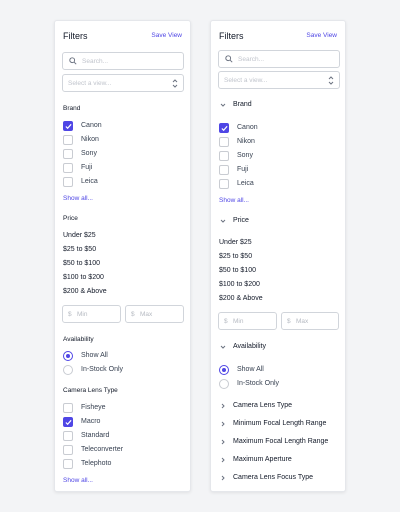 The image size is (400, 512). What do you see at coordinates (96, 463) in the screenshot?
I see `option-label: Telephoto` at bounding box center [96, 463].